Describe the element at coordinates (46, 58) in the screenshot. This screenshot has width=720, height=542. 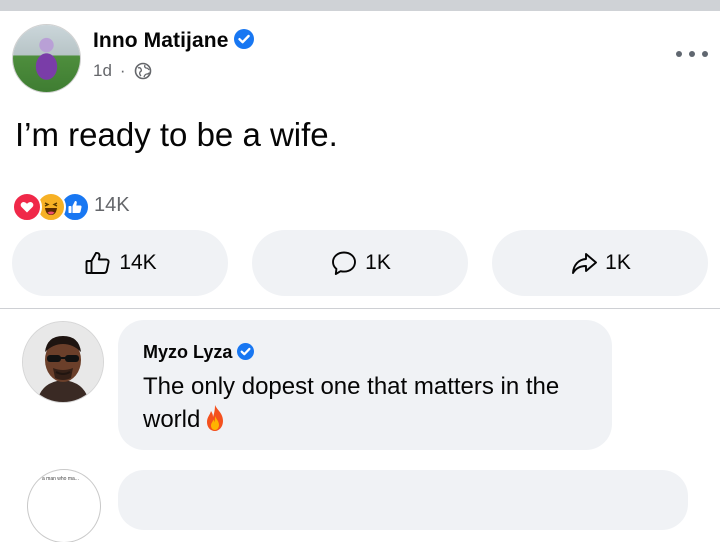
I see `author-avatar` at that location.